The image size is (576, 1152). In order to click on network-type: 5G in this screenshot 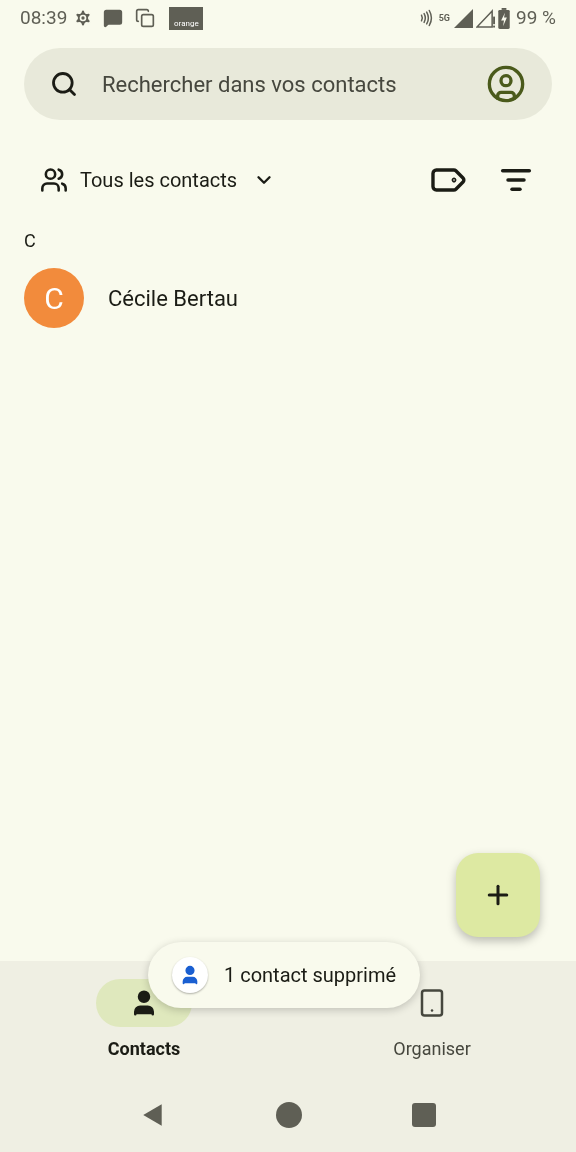, I will do `click(444, 18)`.